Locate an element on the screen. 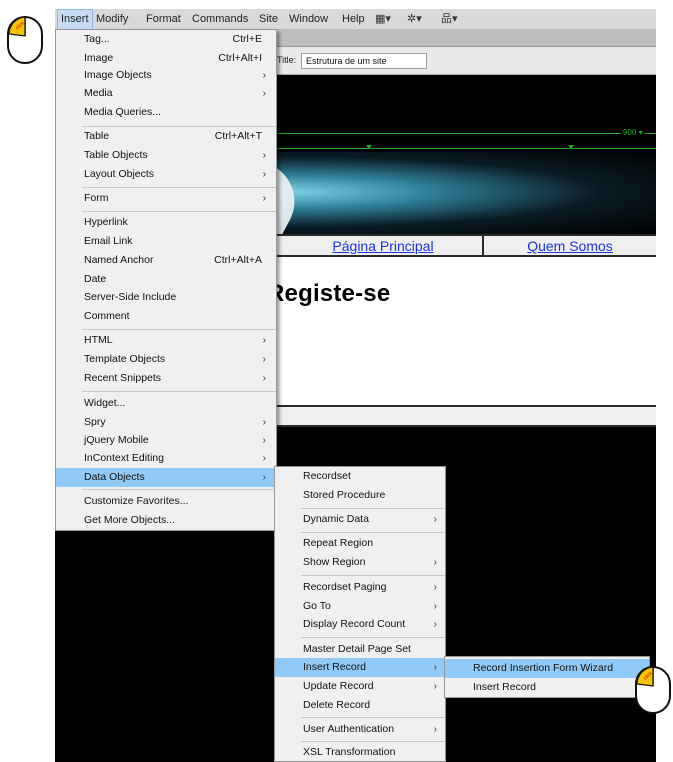 Image resolution: width=673 pixels, height=762 pixels. menu-item-email-link: Email Link is located at coordinates (166, 241).